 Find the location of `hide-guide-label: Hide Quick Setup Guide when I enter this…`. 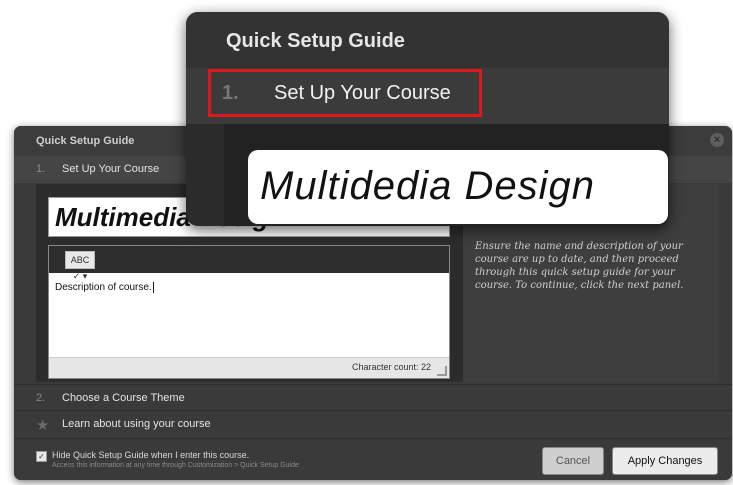

hide-guide-label: Hide Quick Setup Guide when I enter this… is located at coordinates (151, 455).